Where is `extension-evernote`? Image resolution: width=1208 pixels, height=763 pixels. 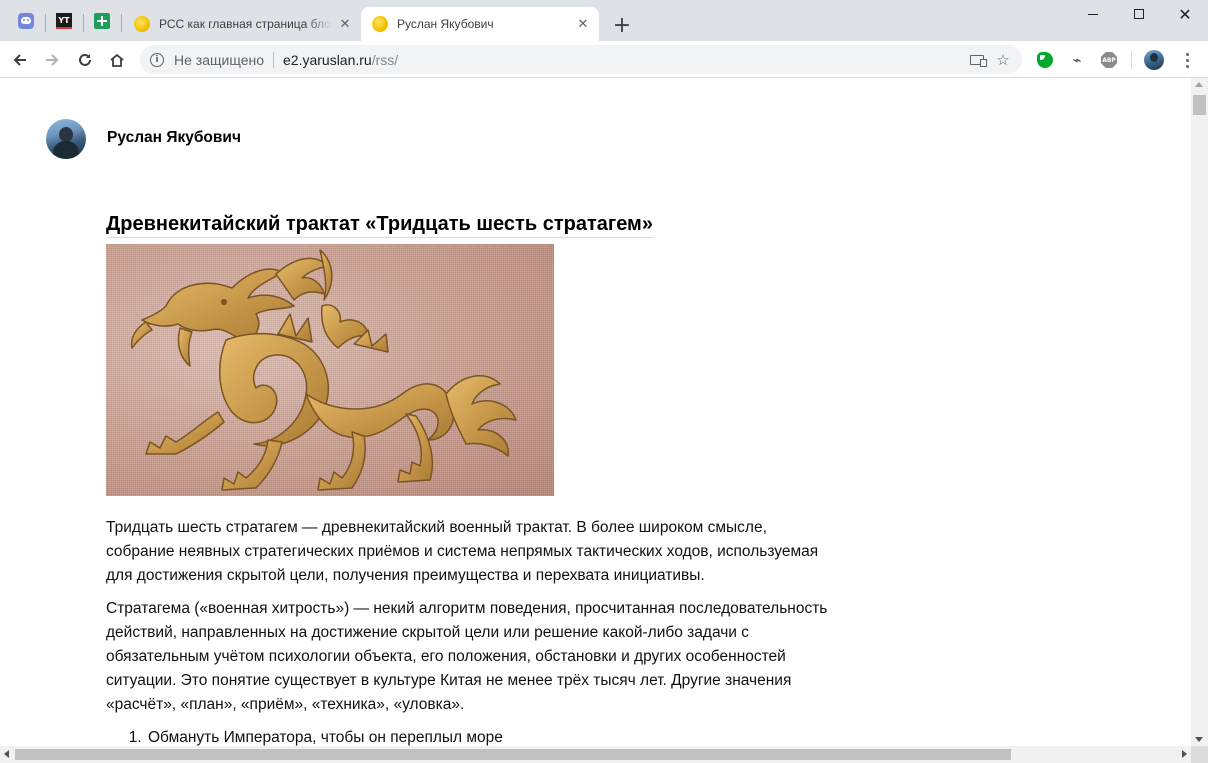
extension-evernote is located at coordinates (1045, 60).